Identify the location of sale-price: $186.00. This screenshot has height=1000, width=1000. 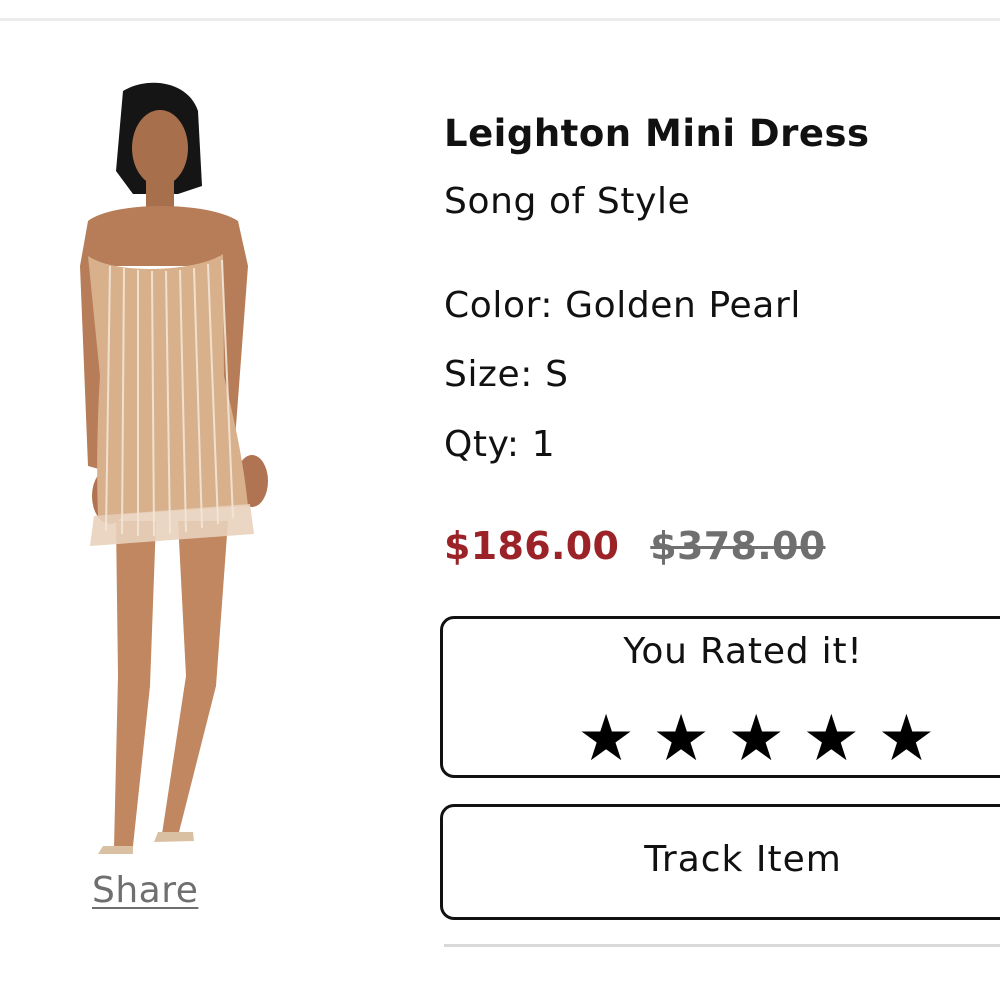
(532, 546).